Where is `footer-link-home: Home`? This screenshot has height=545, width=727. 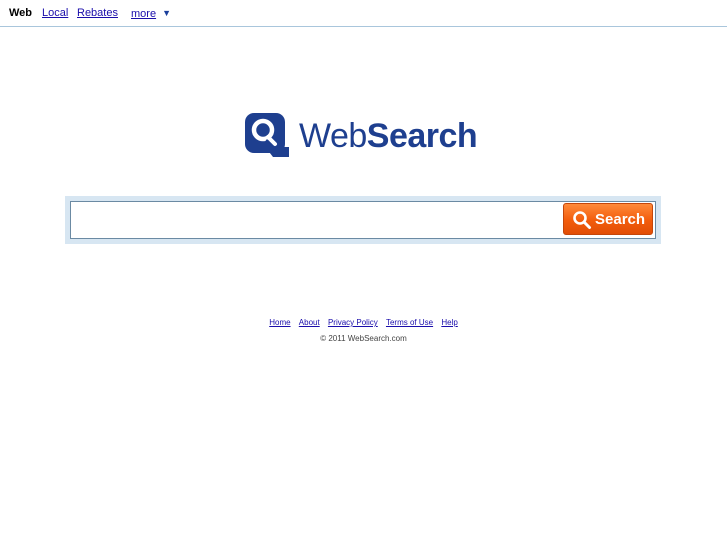 footer-link-home: Home is located at coordinates (279, 322).